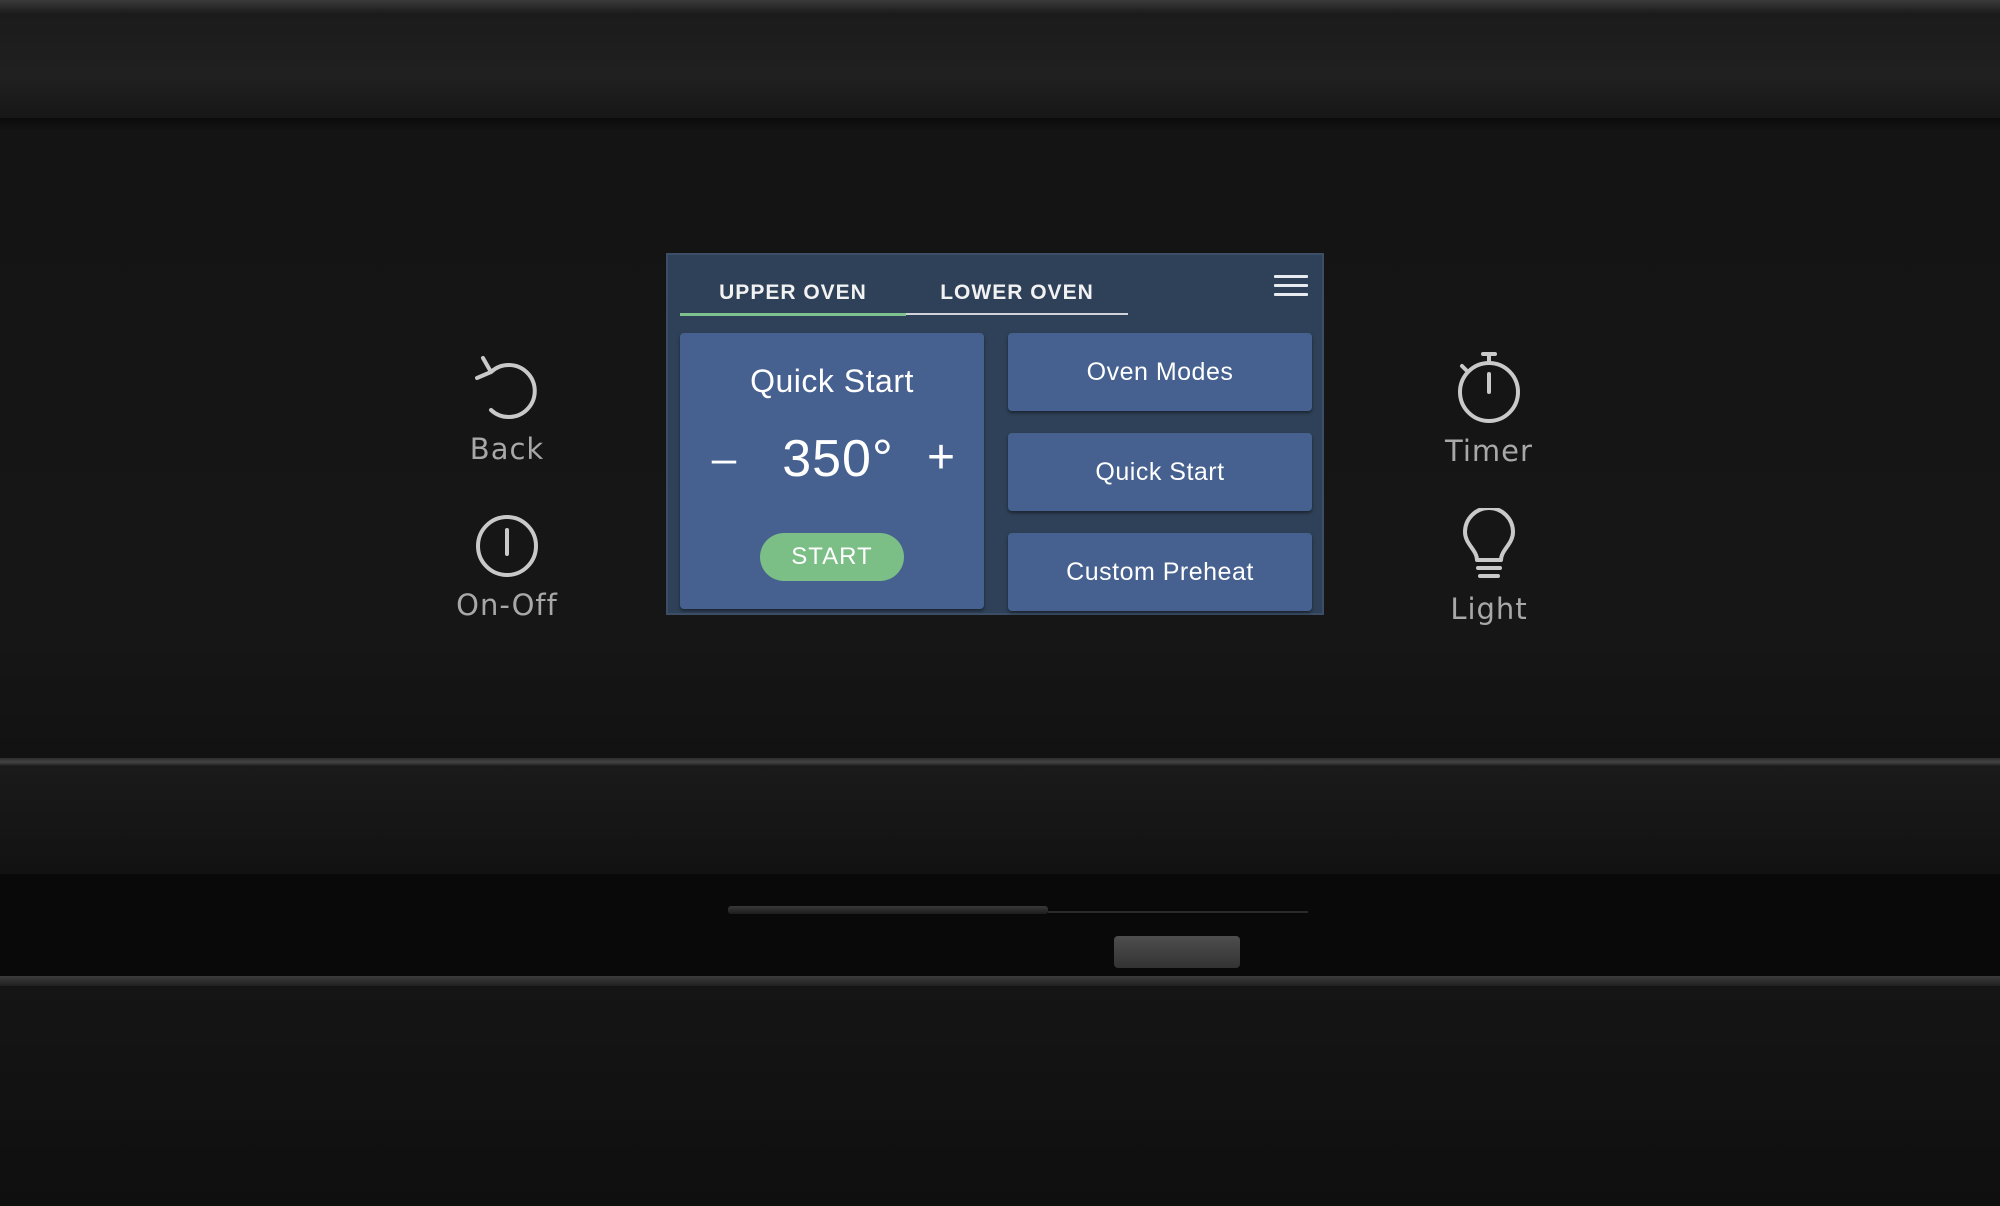 The width and height of the screenshot is (2000, 1206). Describe the element at coordinates (1000, 66) in the screenshot. I see `top-trim` at that location.